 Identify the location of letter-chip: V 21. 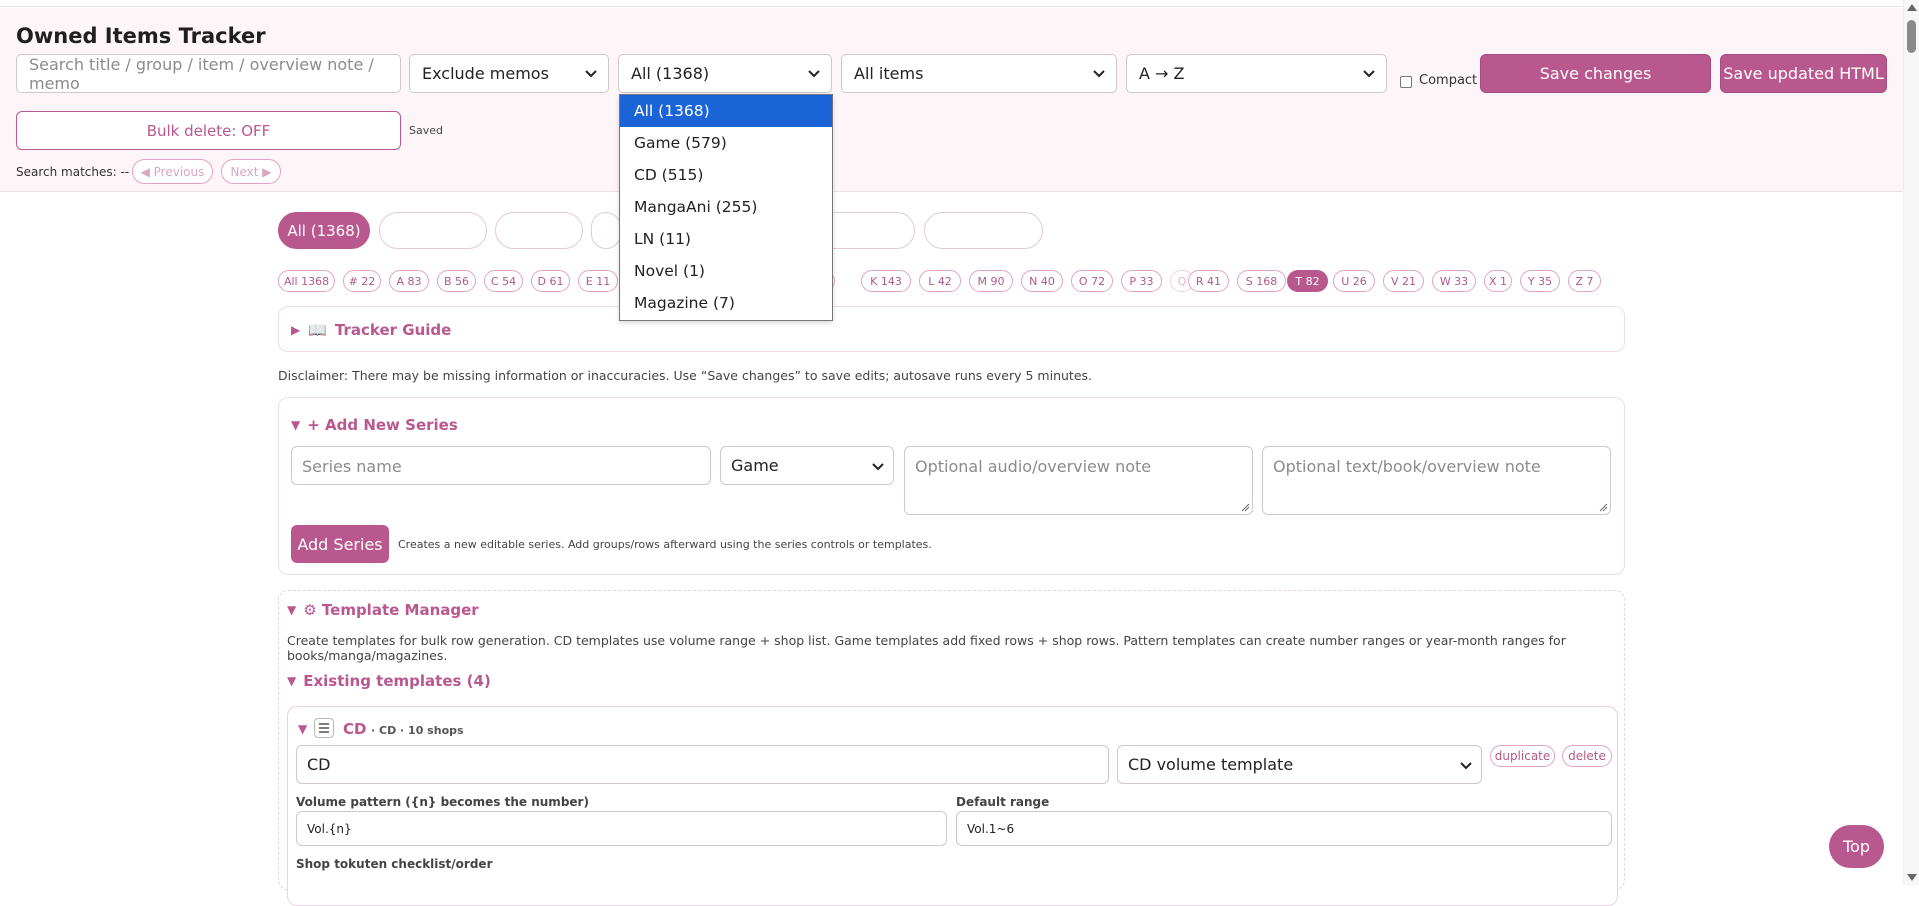
(1403, 281).